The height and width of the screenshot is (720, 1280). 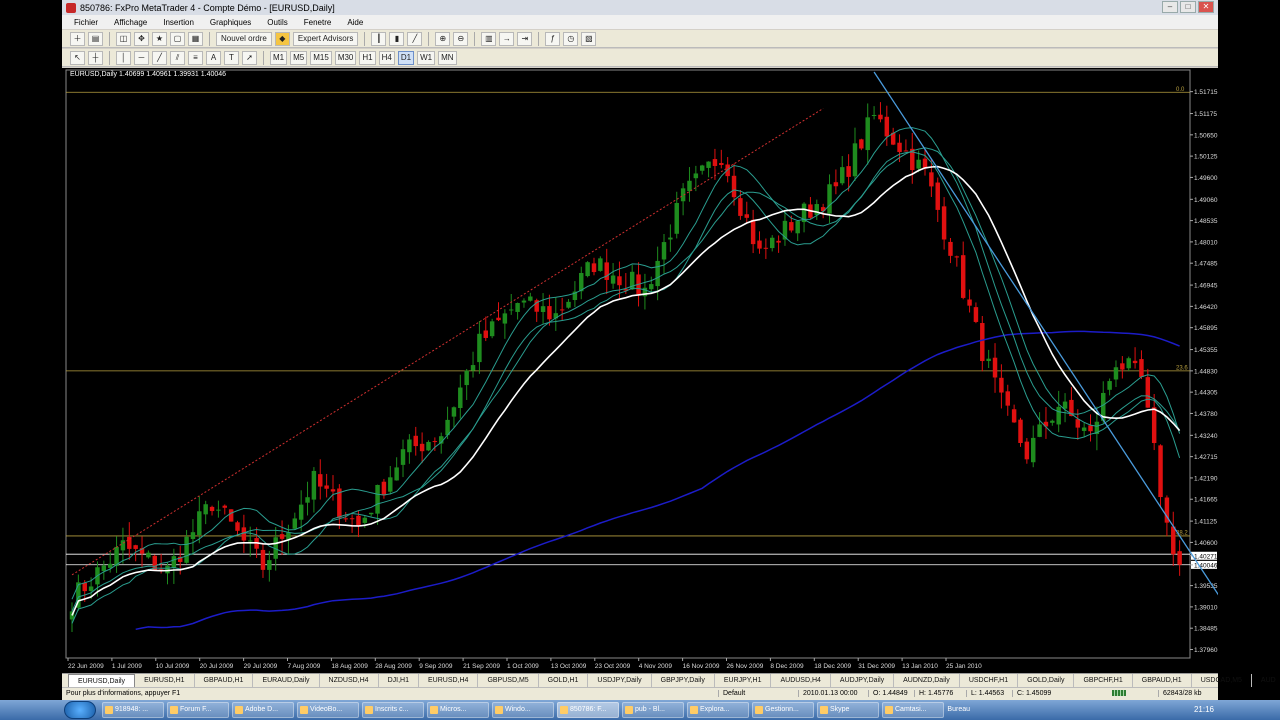 I want to click on chart-tab: GBPUSD,M5, so click(x=508, y=680).